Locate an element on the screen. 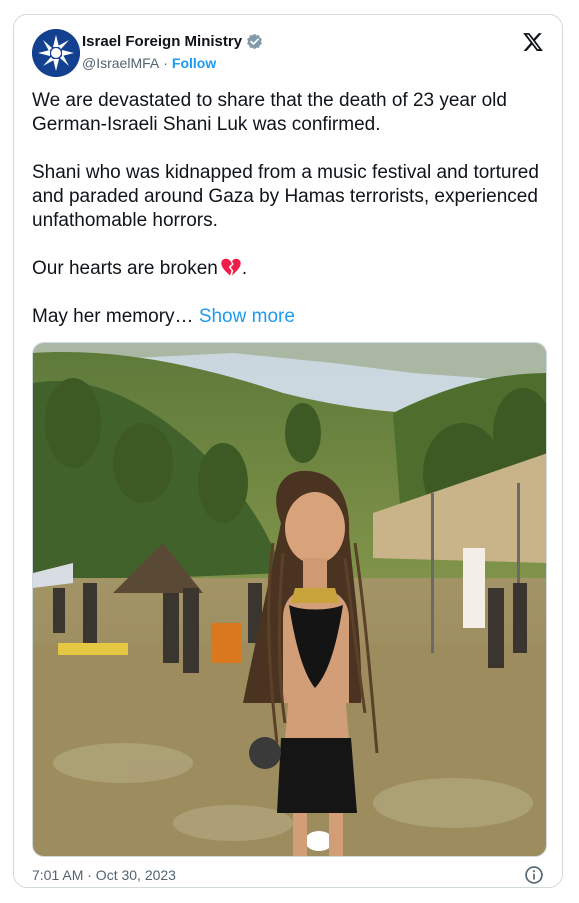 The width and height of the screenshot is (579, 903). avatar is located at coordinates (56, 53).